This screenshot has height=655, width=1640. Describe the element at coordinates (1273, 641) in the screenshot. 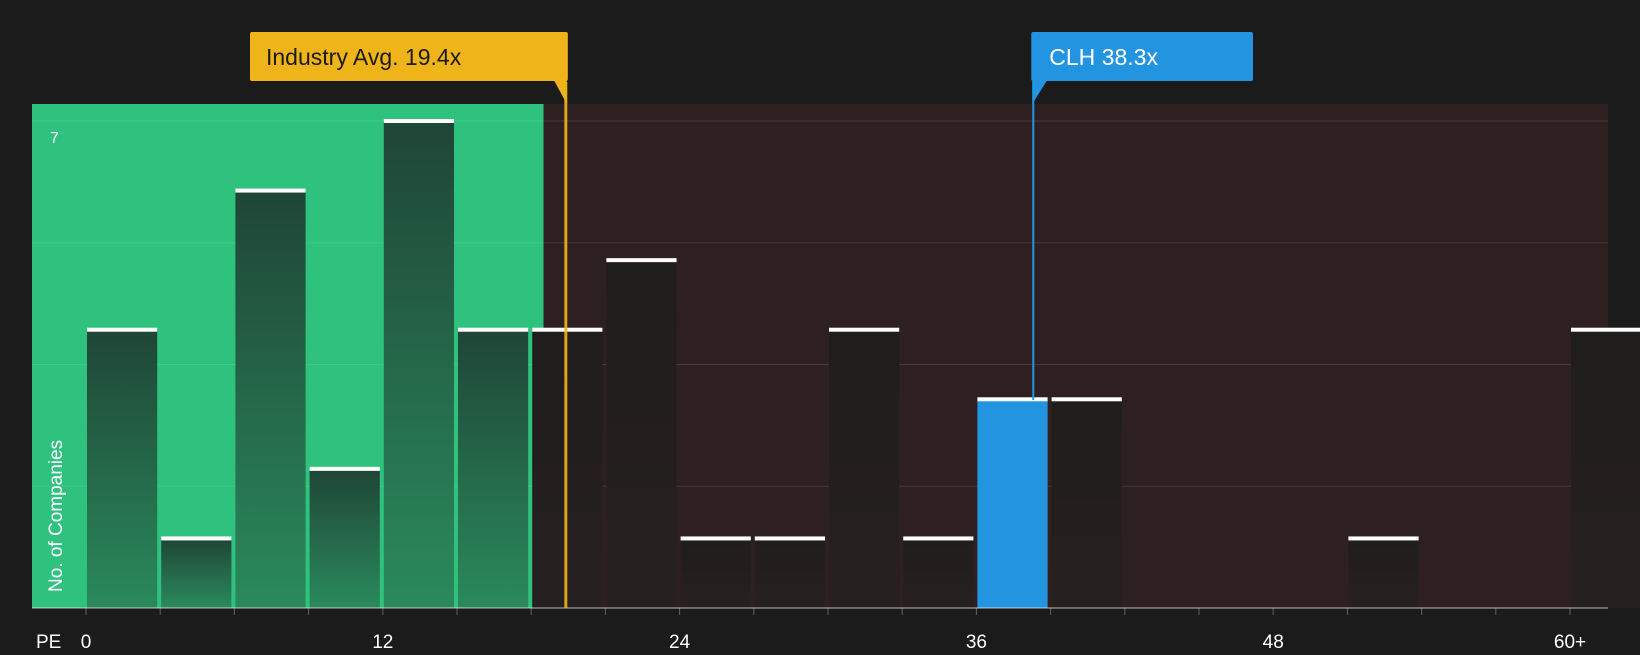

I see `x-tick-label: 48` at that location.